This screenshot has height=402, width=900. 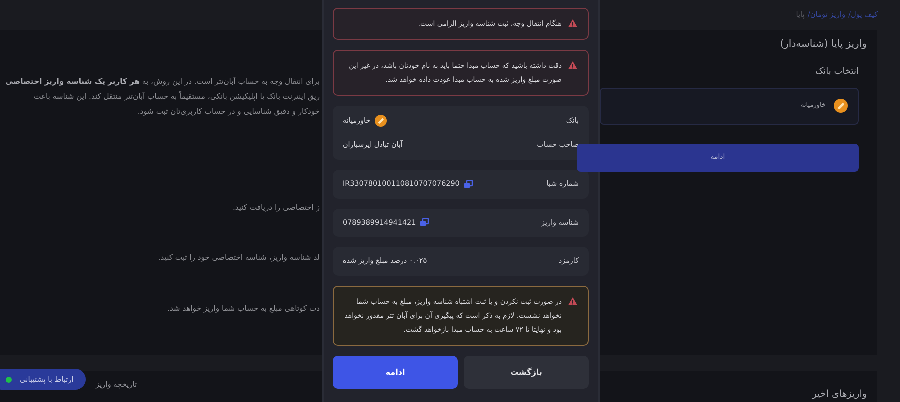 What do you see at coordinates (837, 72) in the screenshot?
I see `section-title: انتخاب بانک` at bounding box center [837, 72].